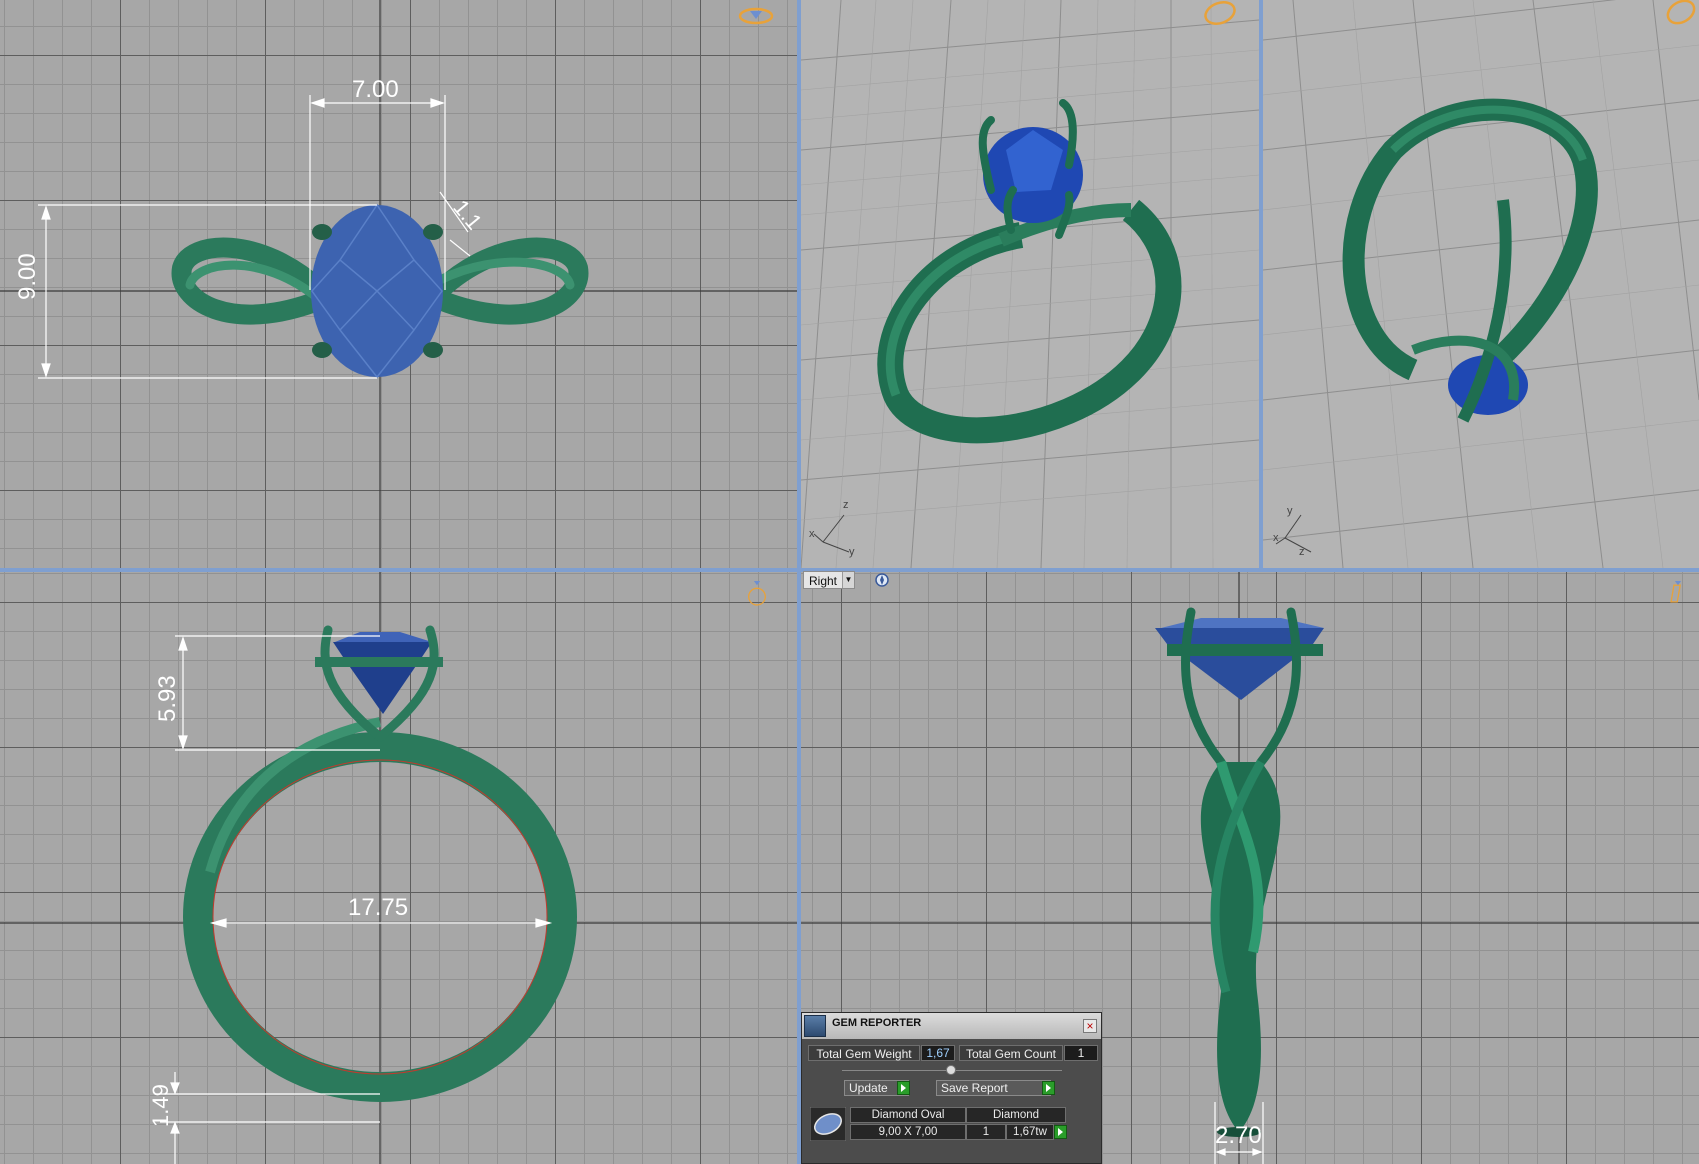 This screenshot has height=1164, width=1699. What do you see at coordinates (1030, 1132) in the screenshot?
I see `gem-weight: 1,67tw` at bounding box center [1030, 1132].